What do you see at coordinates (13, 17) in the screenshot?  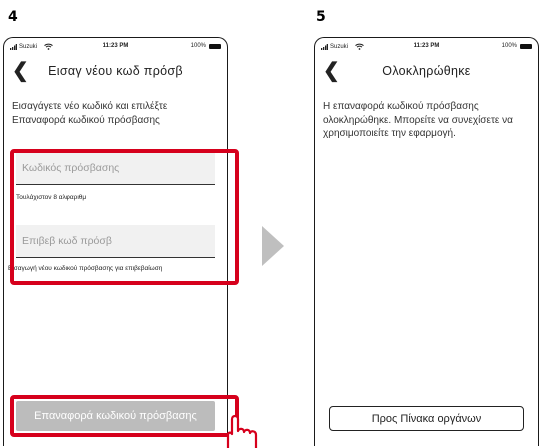 I see `step-number-4: 4` at bounding box center [13, 17].